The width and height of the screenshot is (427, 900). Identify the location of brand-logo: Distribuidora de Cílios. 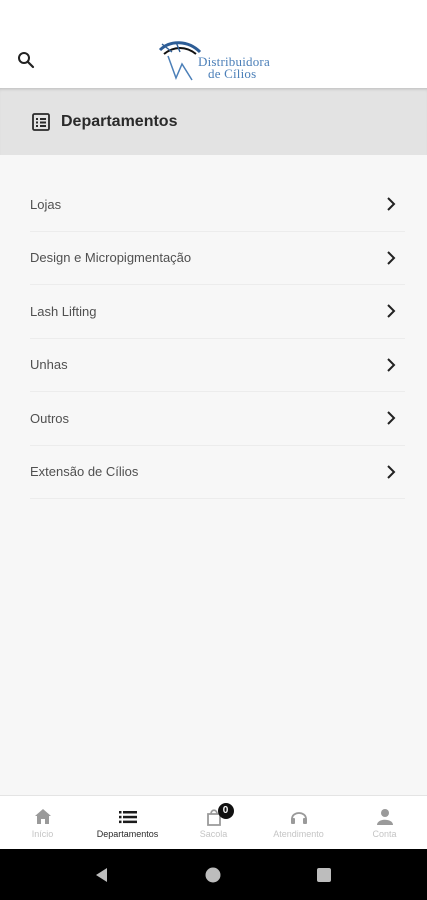
(216, 61).